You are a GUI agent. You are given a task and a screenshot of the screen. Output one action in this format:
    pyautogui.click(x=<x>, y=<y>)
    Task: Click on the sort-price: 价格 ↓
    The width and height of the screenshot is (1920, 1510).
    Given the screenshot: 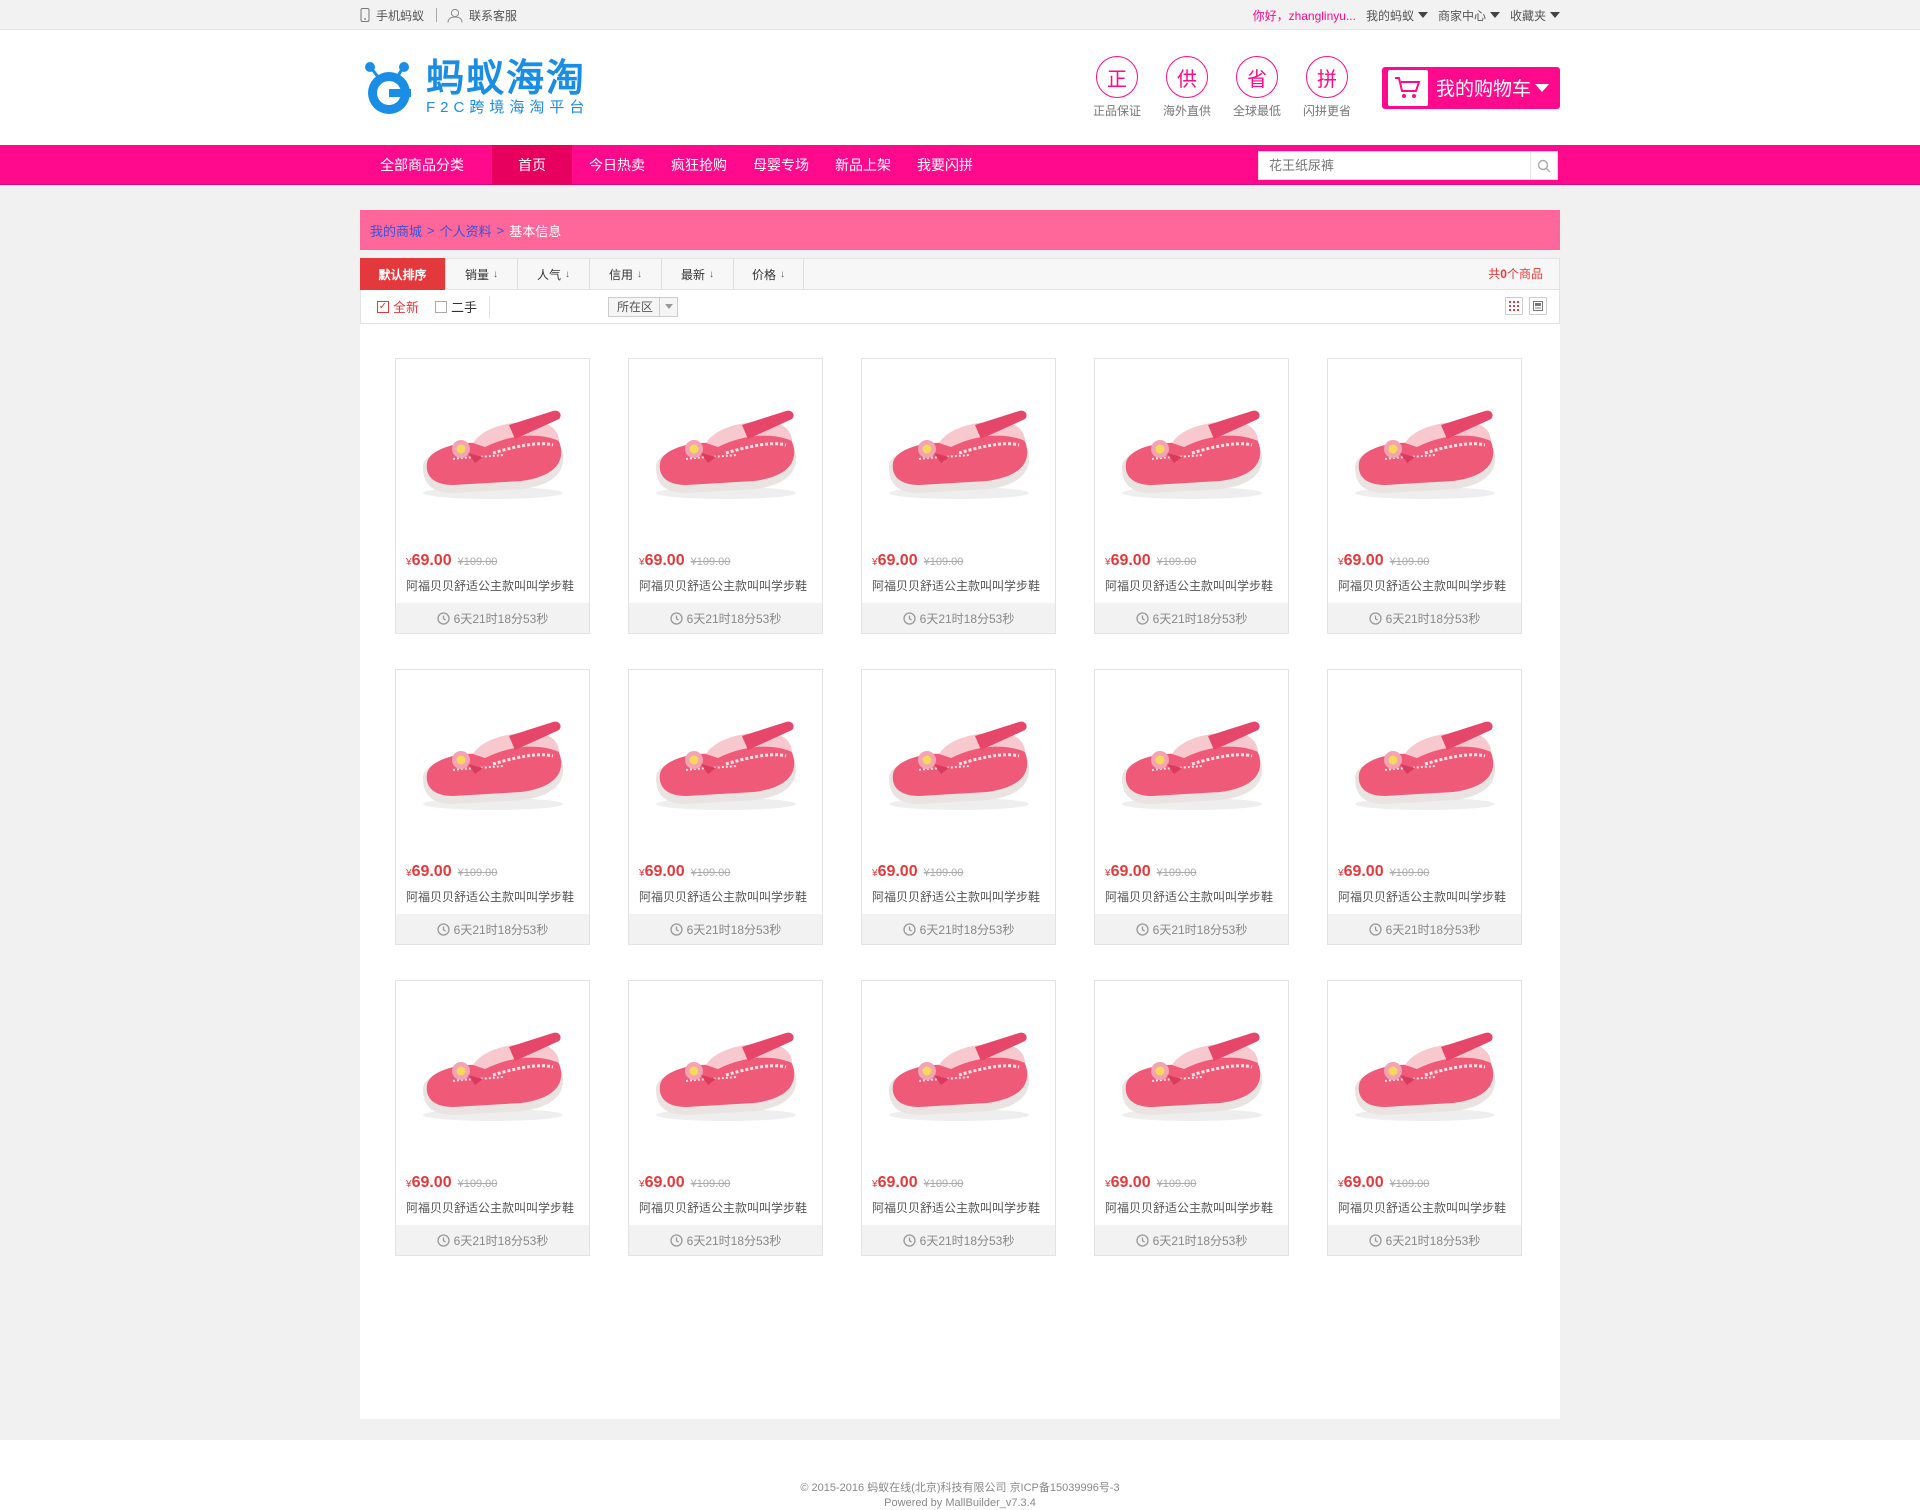 What is the action you would take?
    pyautogui.click(x=769, y=274)
    